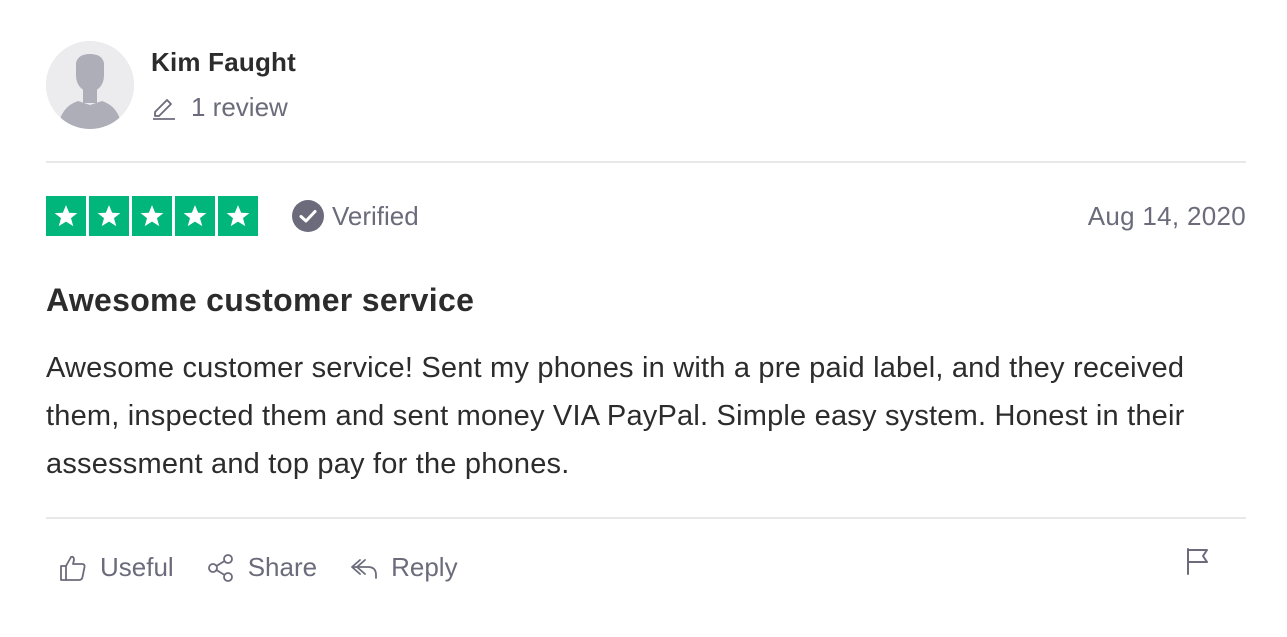 The height and width of the screenshot is (637, 1287). Describe the element at coordinates (375, 215) in the screenshot. I see `verified-label: Verified` at that location.